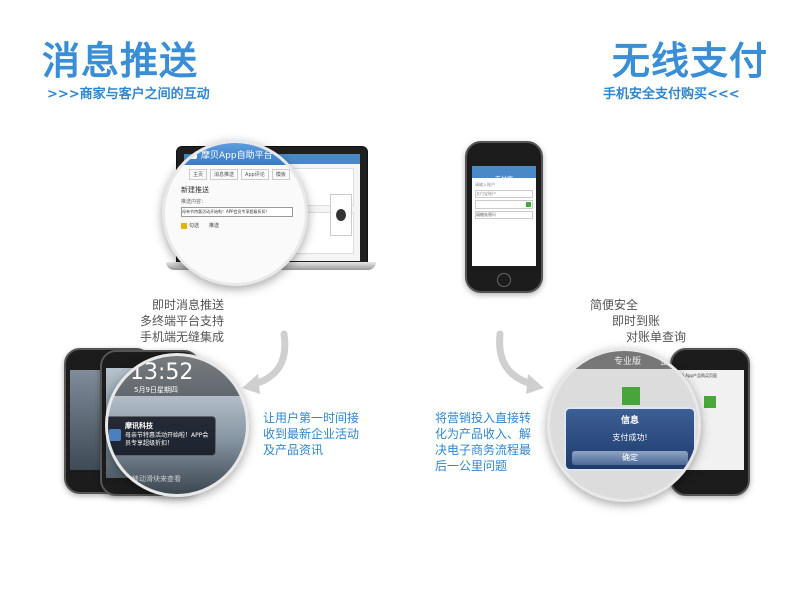  What do you see at coordinates (311, 434) in the screenshot?
I see `left-description: 让用户第一时间接 收到最新企业活动 及产品资讯` at bounding box center [311, 434].